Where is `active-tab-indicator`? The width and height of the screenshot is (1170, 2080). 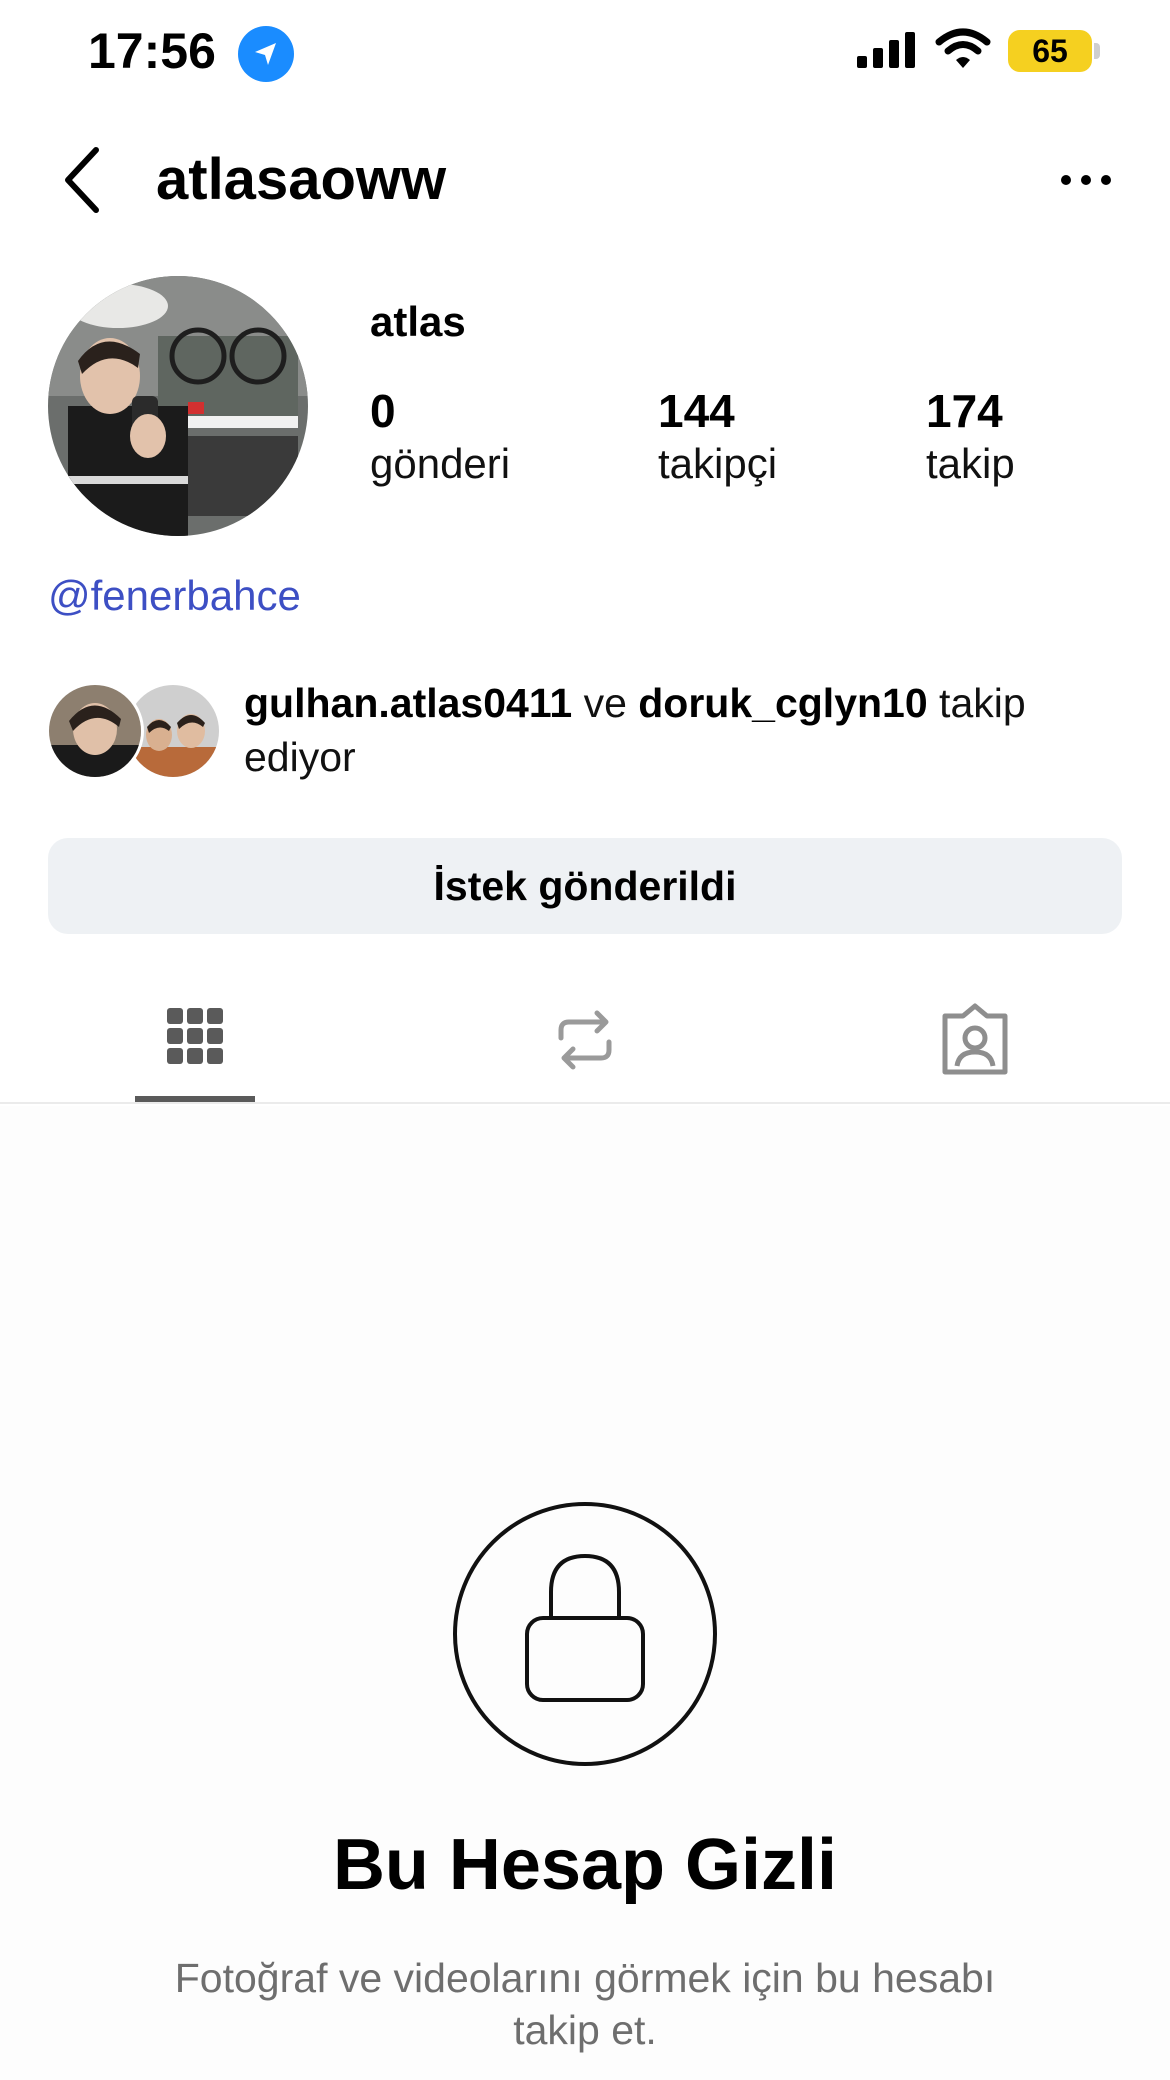 active-tab-indicator is located at coordinates (195, 1099).